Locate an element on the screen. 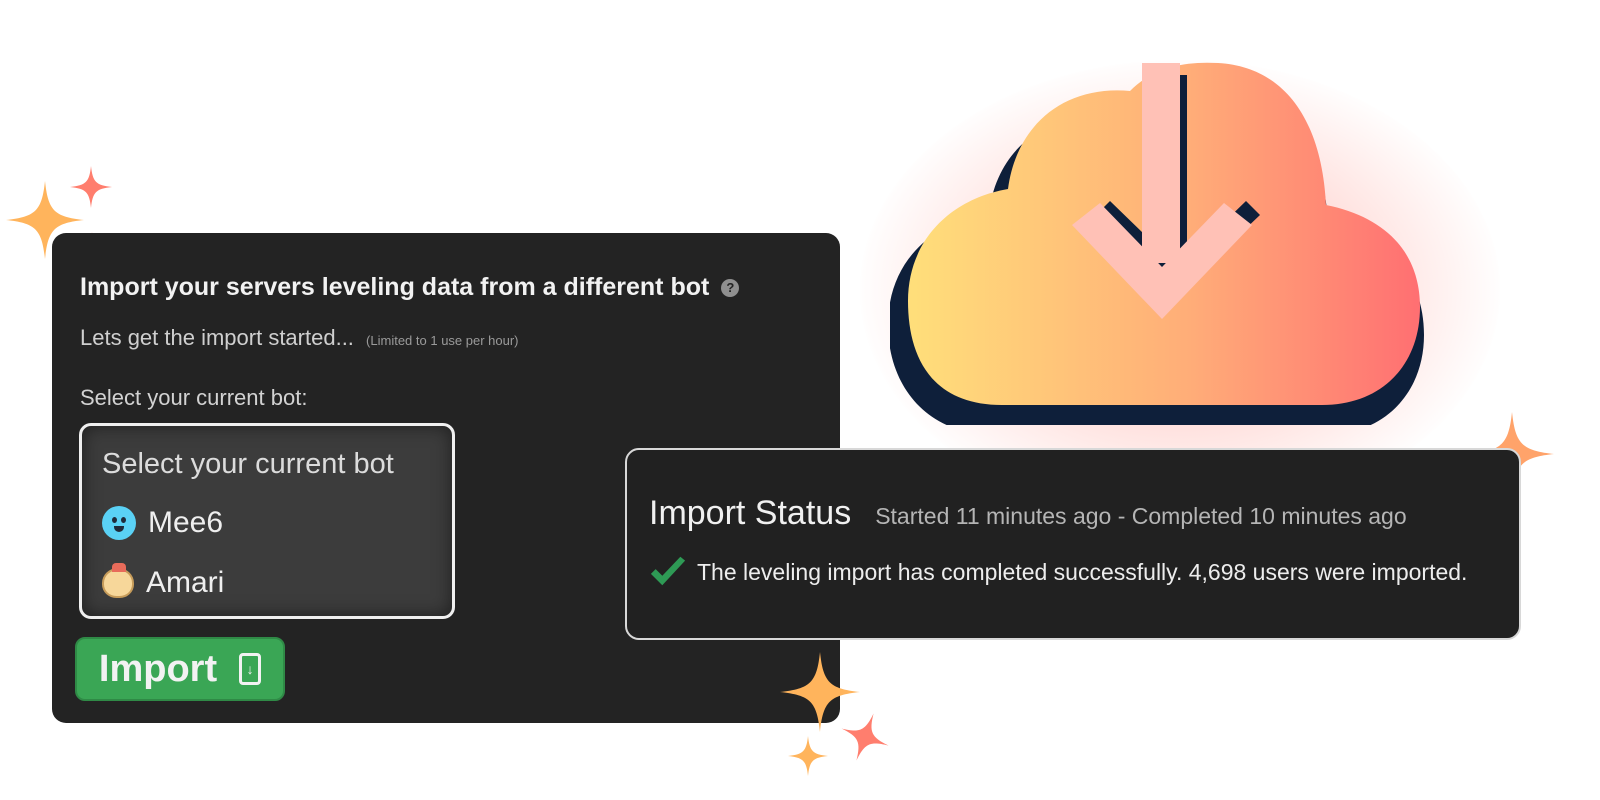 This screenshot has height=800, width=1600. mee6-icon is located at coordinates (119, 523).